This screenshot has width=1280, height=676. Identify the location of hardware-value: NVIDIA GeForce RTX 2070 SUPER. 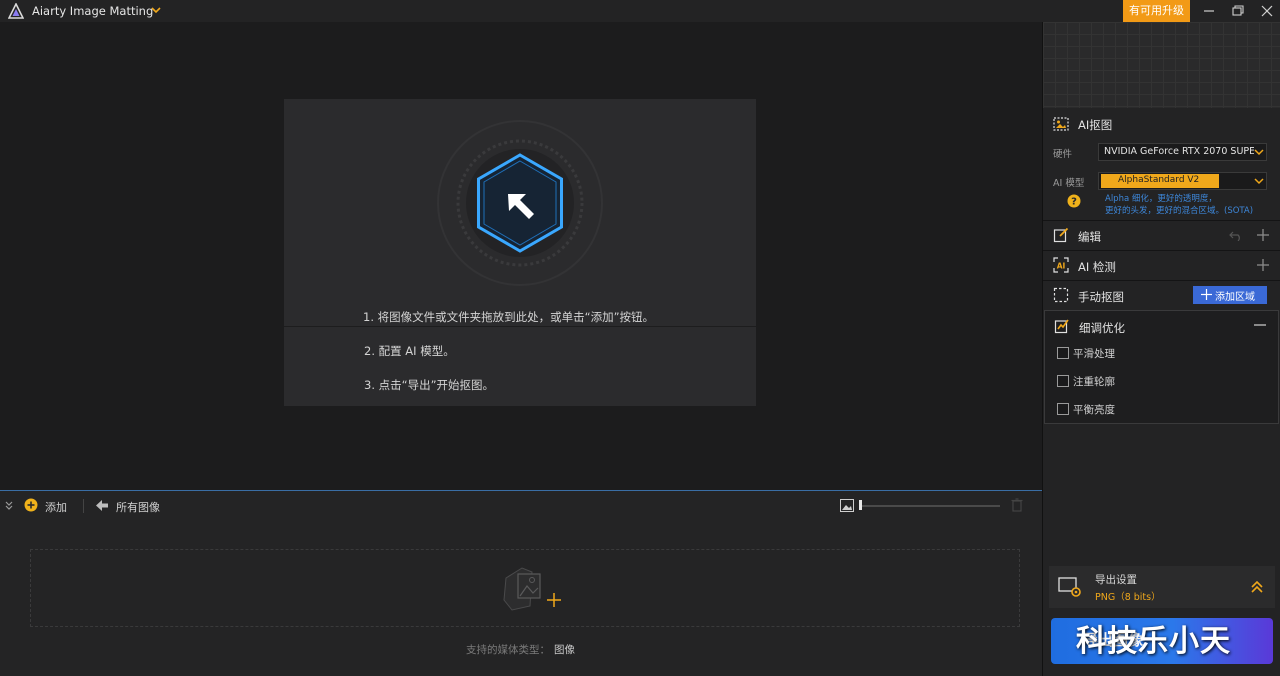
(1179, 151).